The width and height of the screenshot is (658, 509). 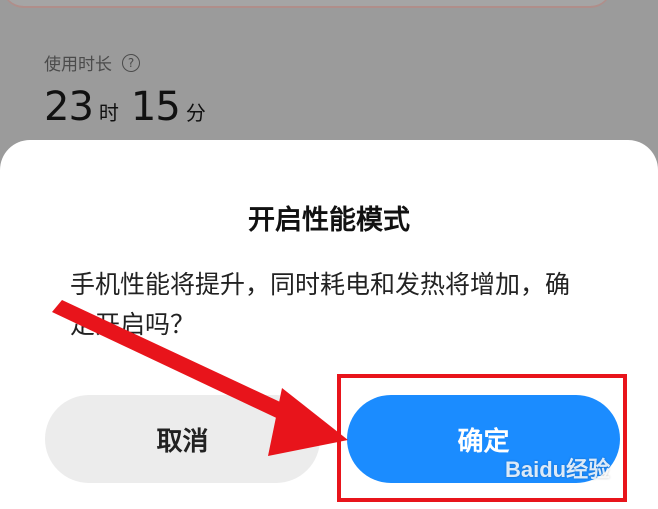 I want to click on watermark-brand: Baidu经验, so click(x=558, y=469).